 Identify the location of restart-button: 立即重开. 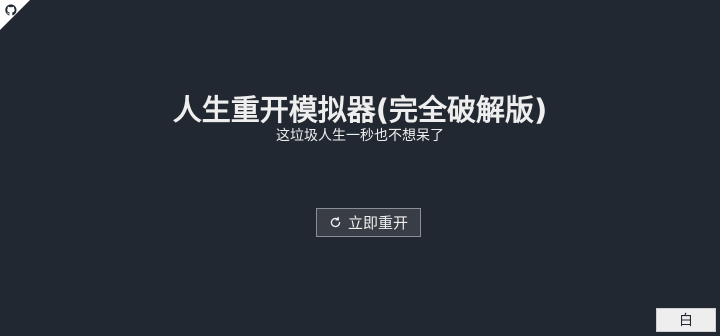
(368, 222).